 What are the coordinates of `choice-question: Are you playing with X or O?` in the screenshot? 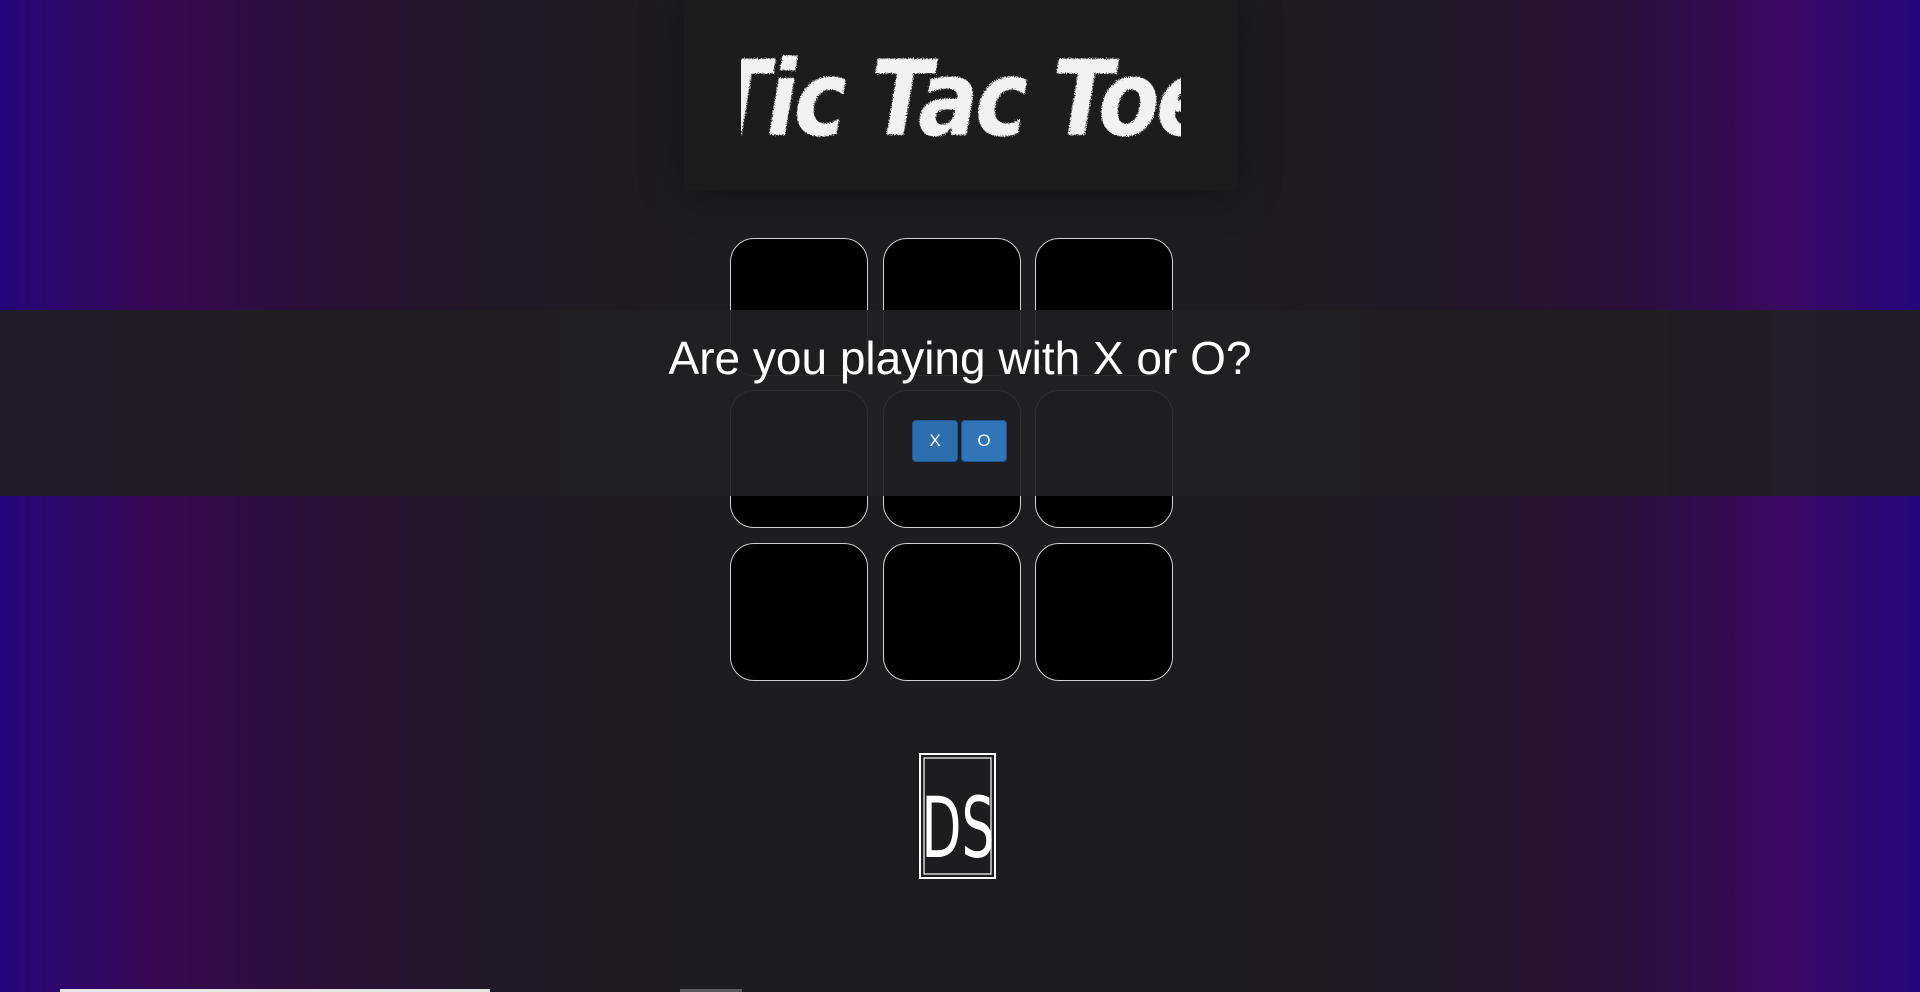 It's located at (960, 358).